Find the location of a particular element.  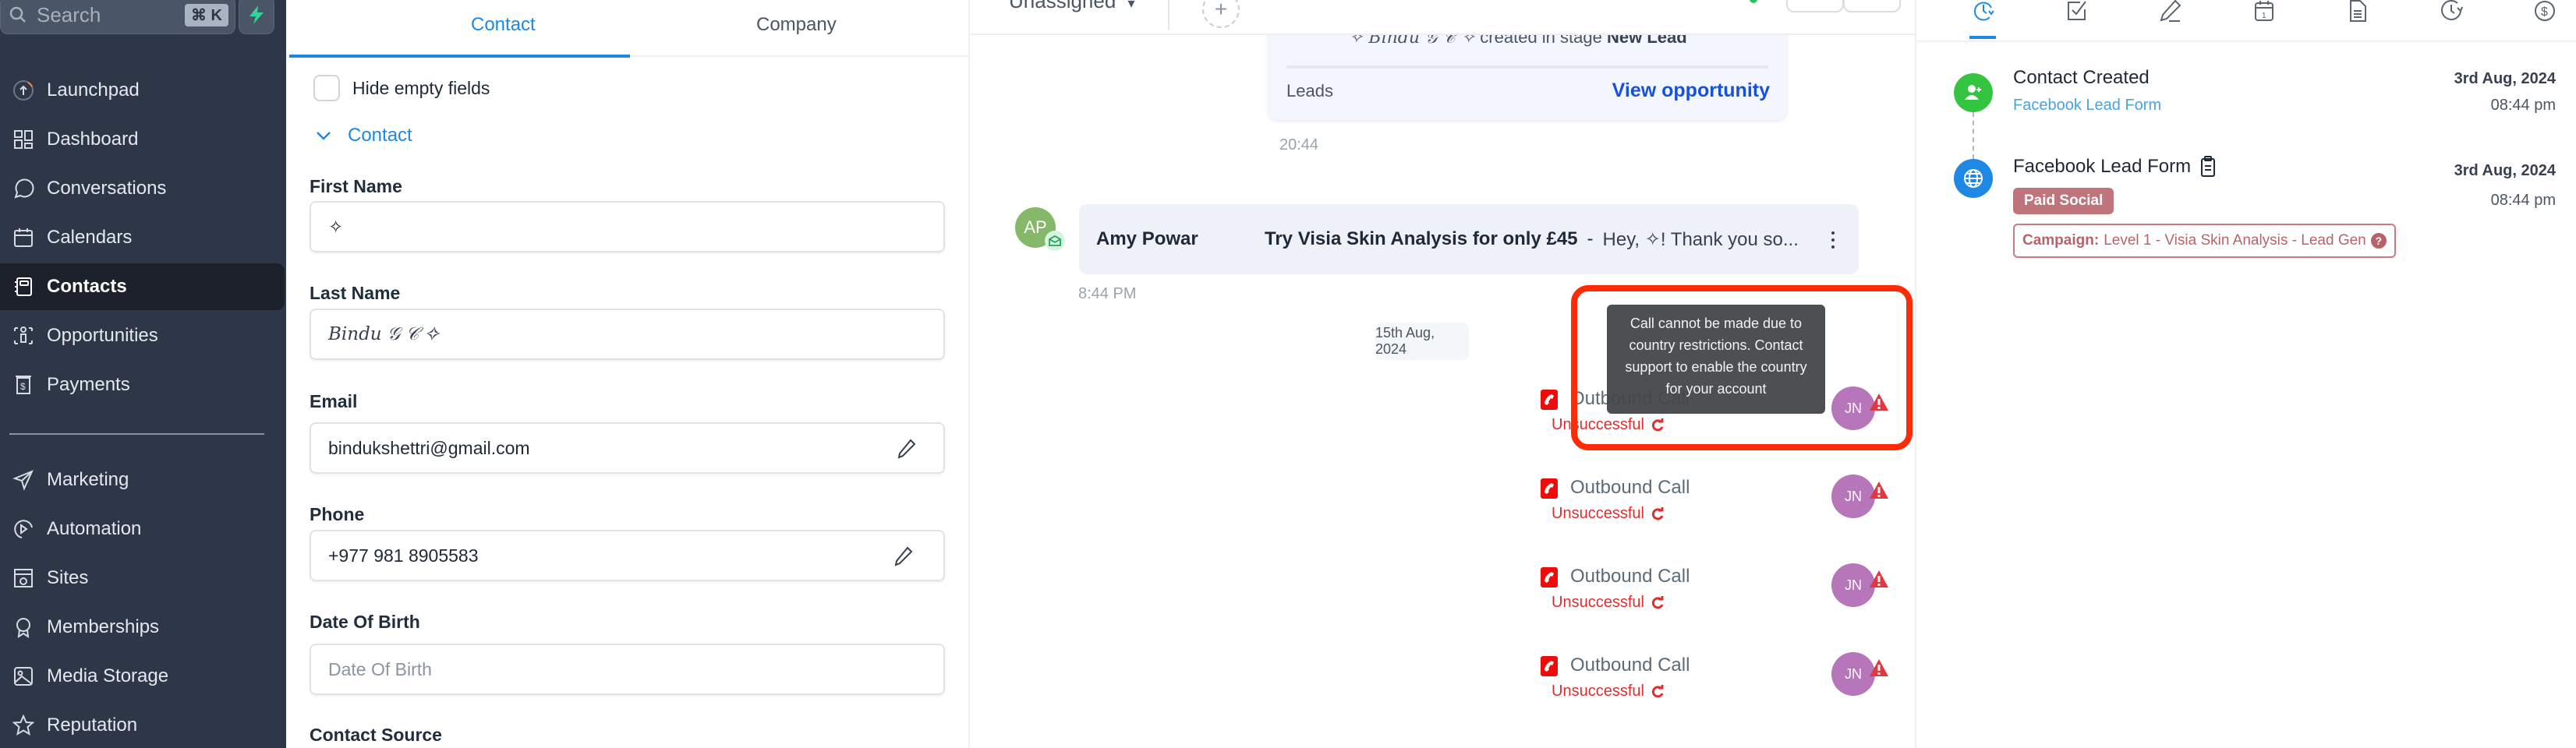

chevron-down-icon: ▾ is located at coordinates (1131, 5).